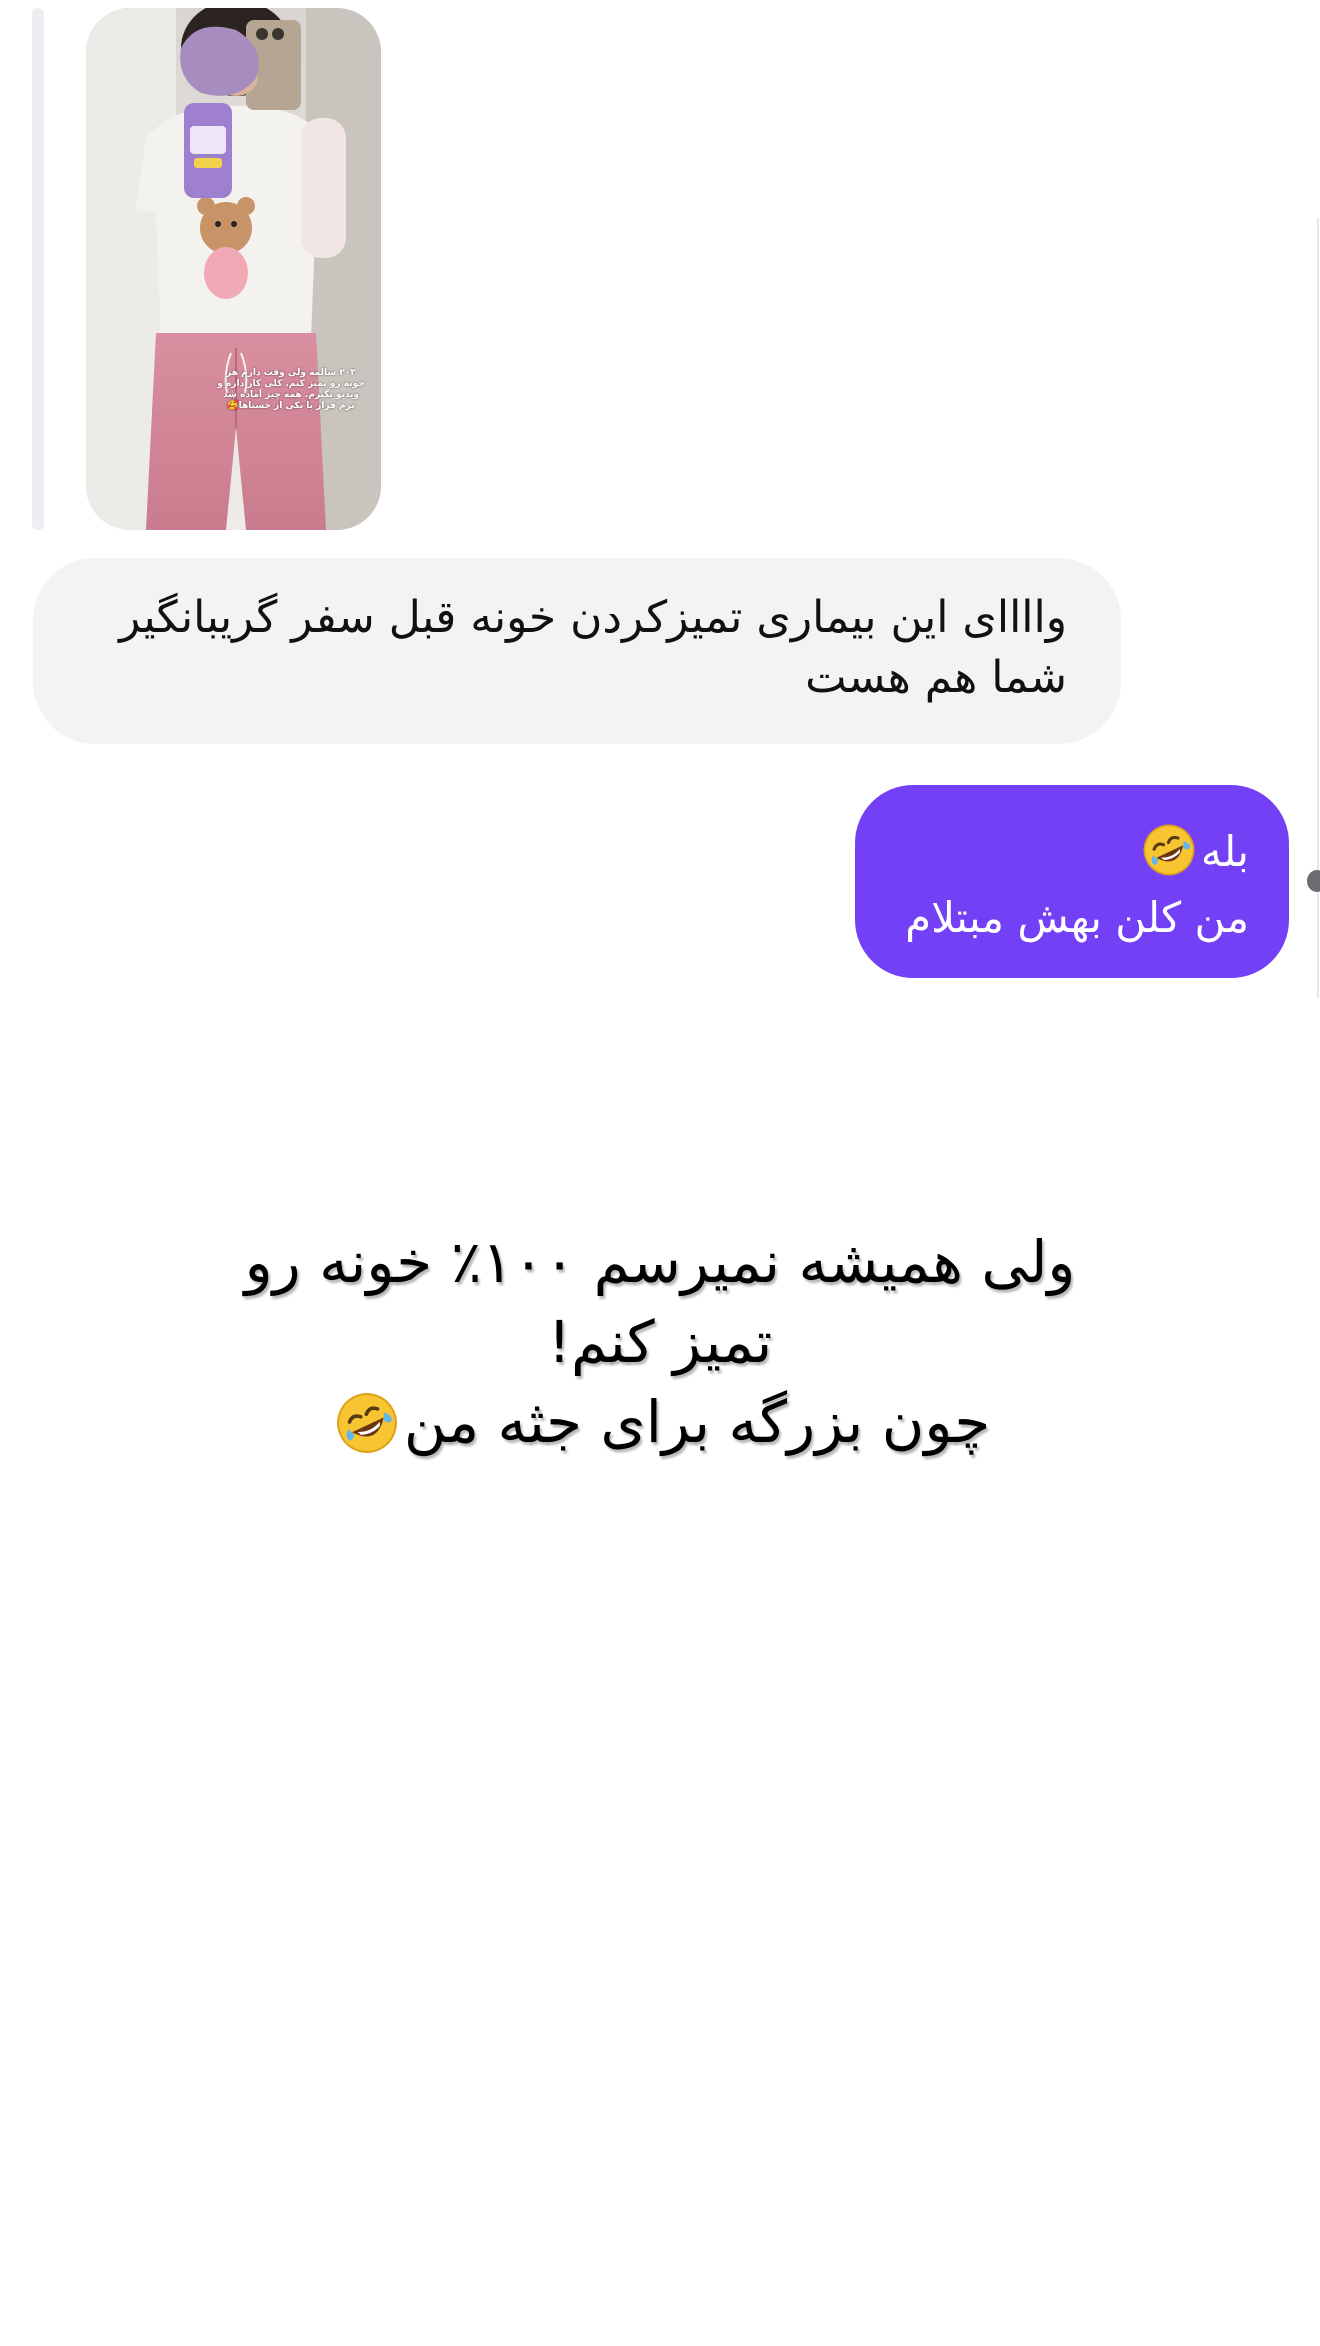 The height and width of the screenshot is (2346, 1320). I want to click on story-photo, so click(233, 269).